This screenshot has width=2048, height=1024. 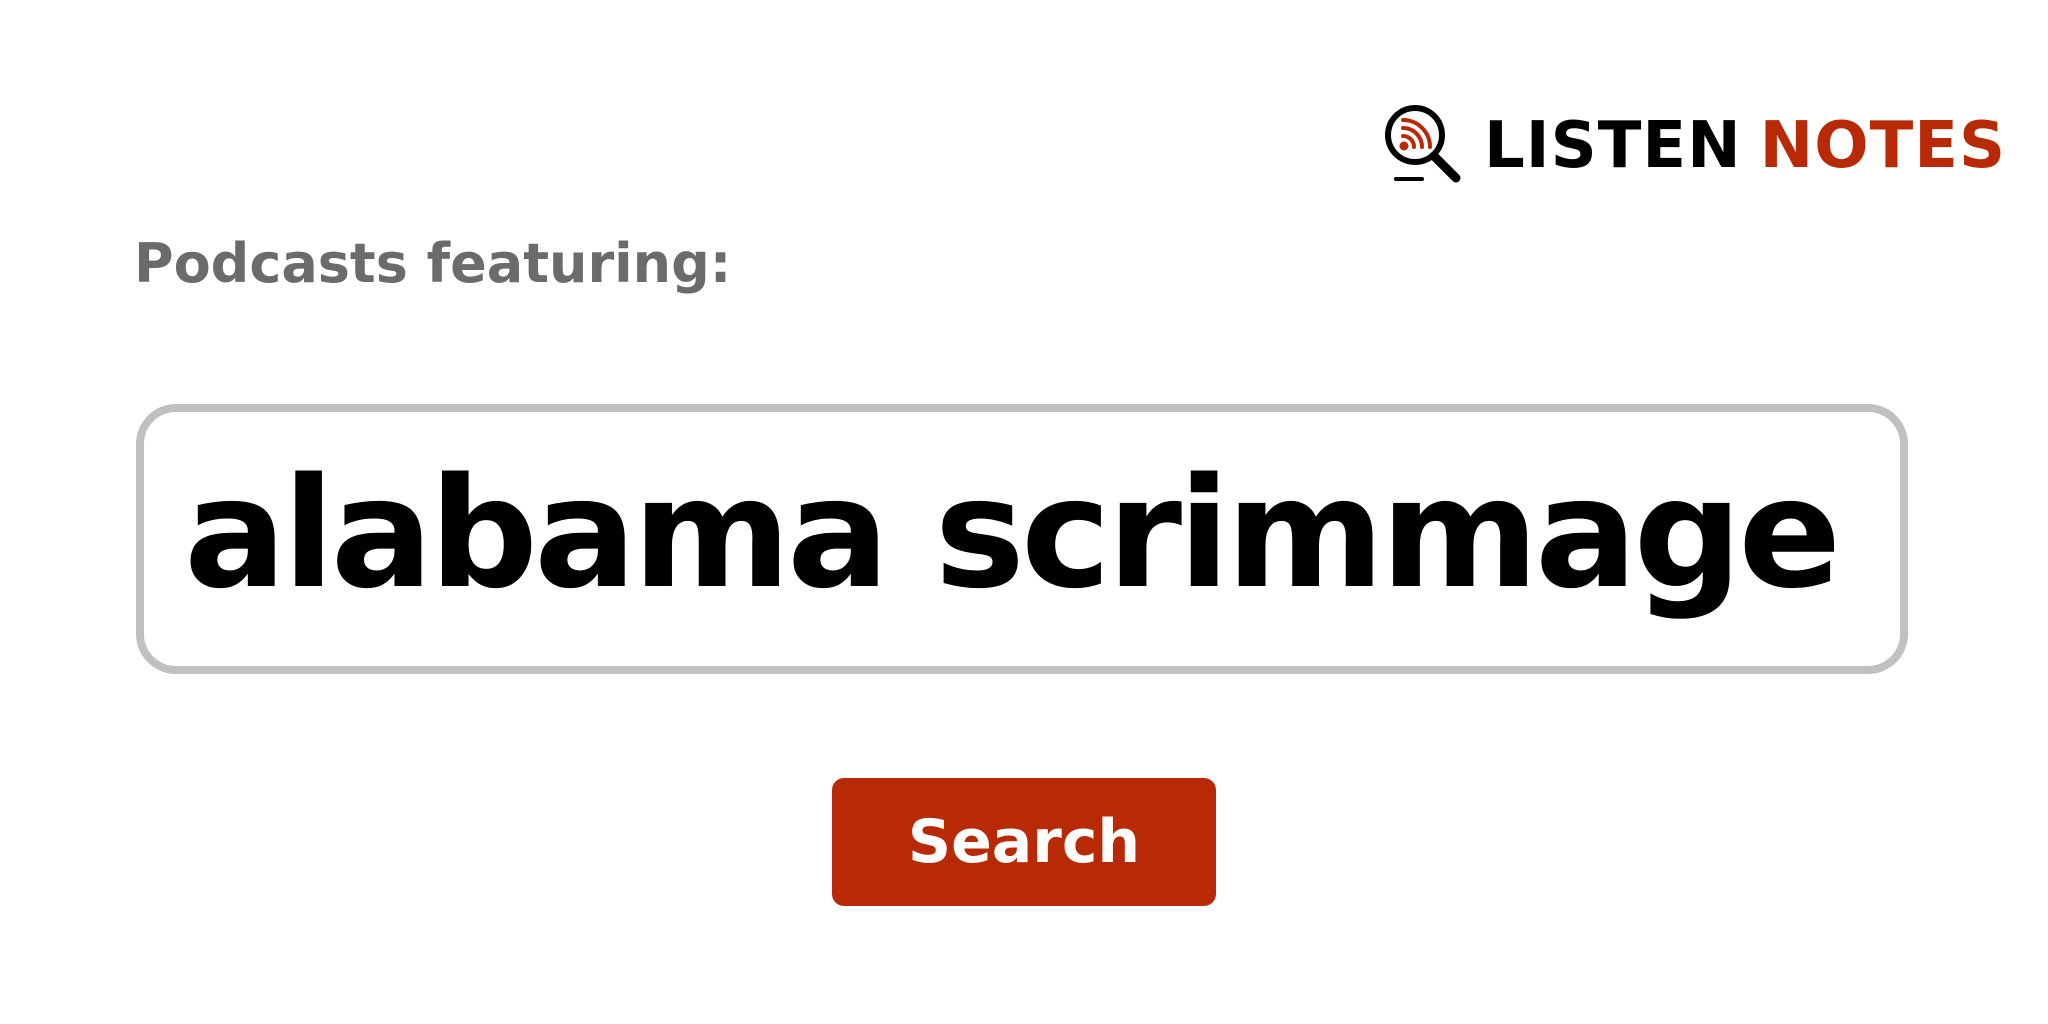 I want to click on listen-notes-logo: LISTEN NOTES, so click(x=1694, y=146).